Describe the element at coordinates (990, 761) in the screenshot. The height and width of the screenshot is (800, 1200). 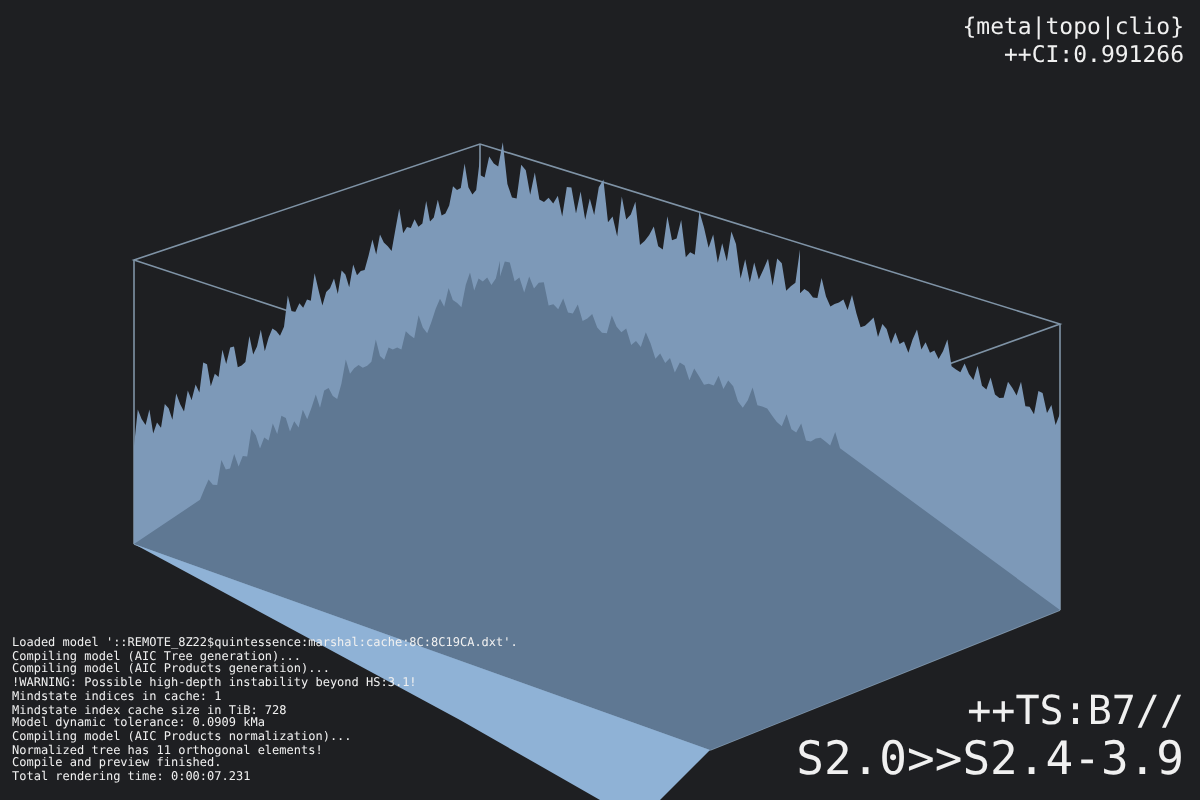
I see `range-readout: S2.0>>S2.4-3.9` at that location.